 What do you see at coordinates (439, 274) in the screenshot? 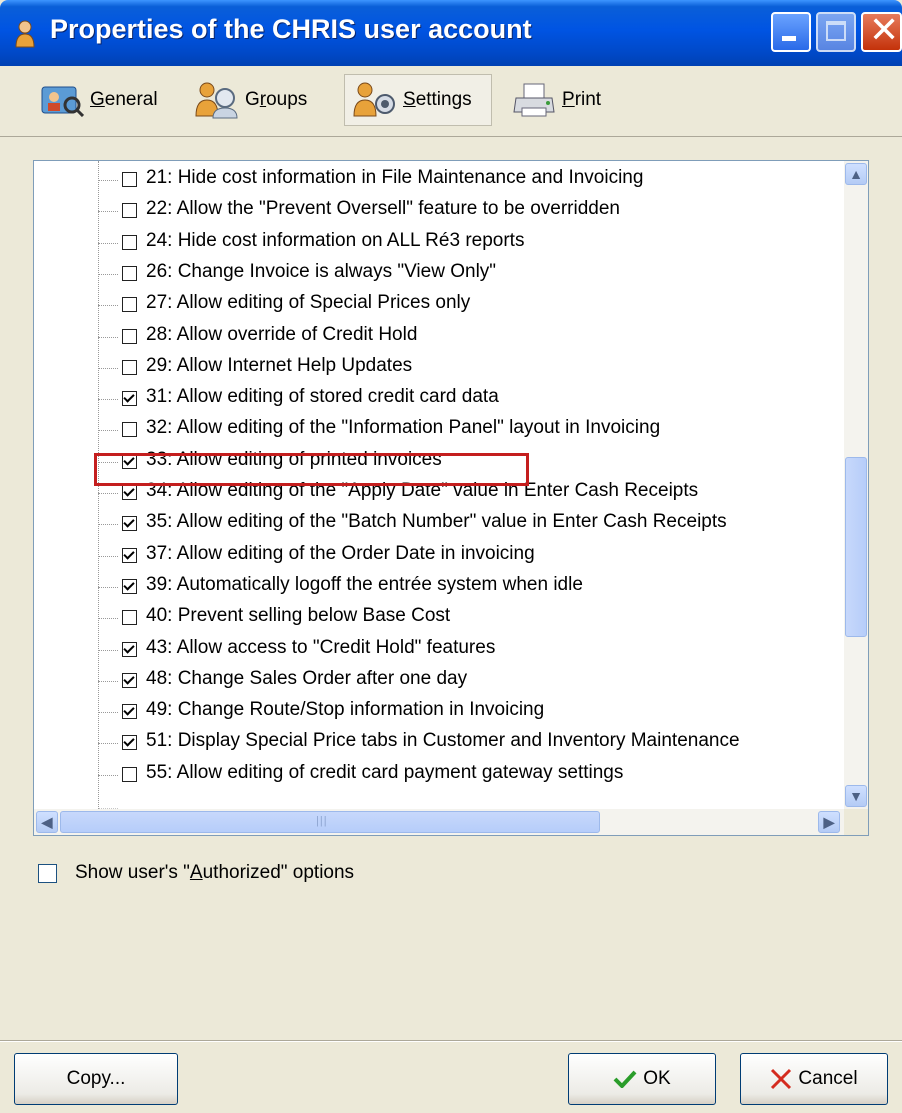
I see `settings-item: 26: Change Invoice is always "View Only"` at bounding box center [439, 274].